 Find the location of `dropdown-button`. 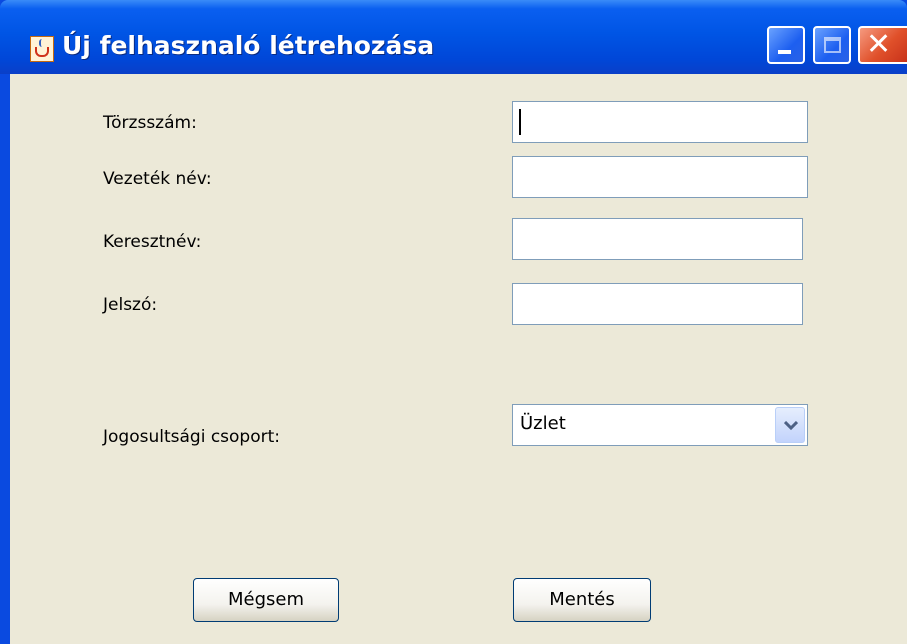

dropdown-button is located at coordinates (790, 425).